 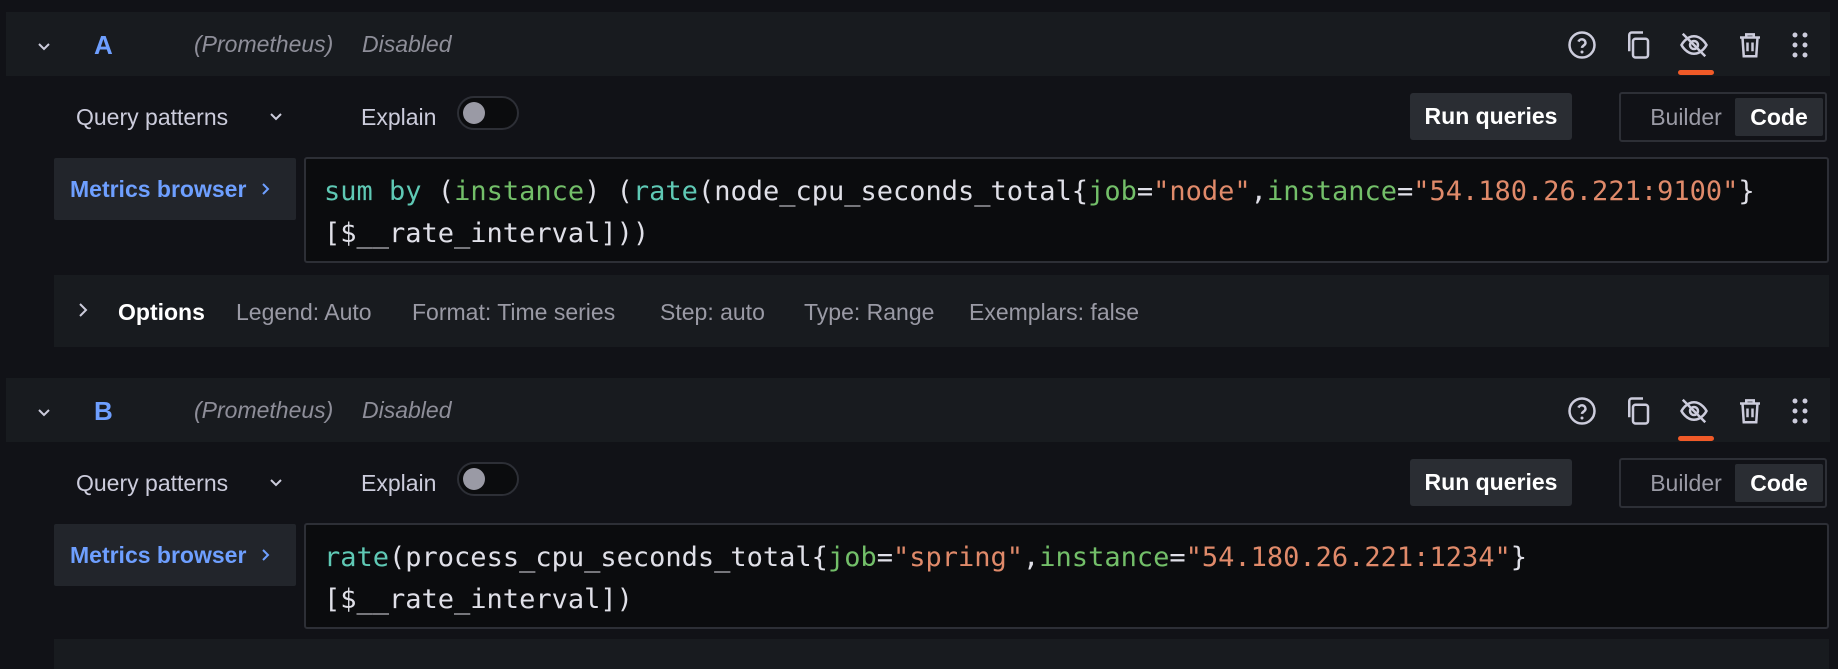 I want to click on code-token: (node_cpu_seconds_total{, so click(x=893, y=191).